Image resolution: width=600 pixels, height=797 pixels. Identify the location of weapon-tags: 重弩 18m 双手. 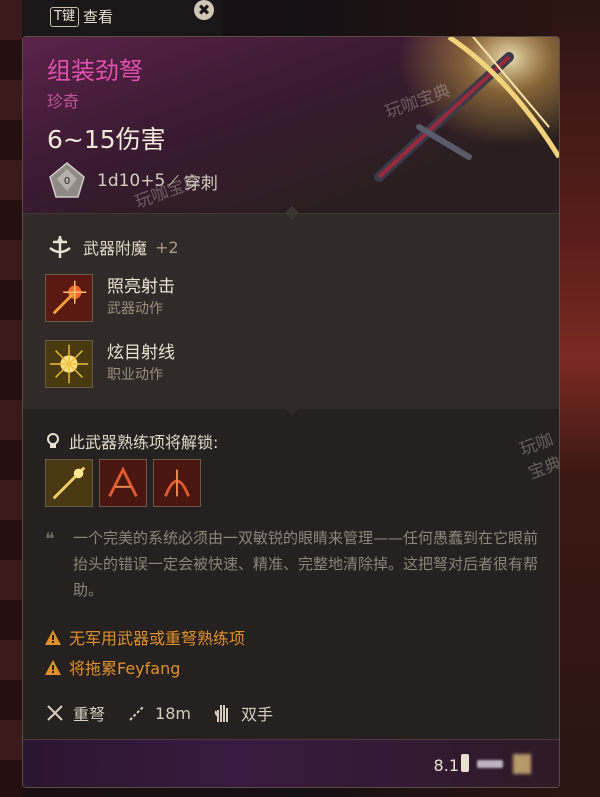
(165, 713).